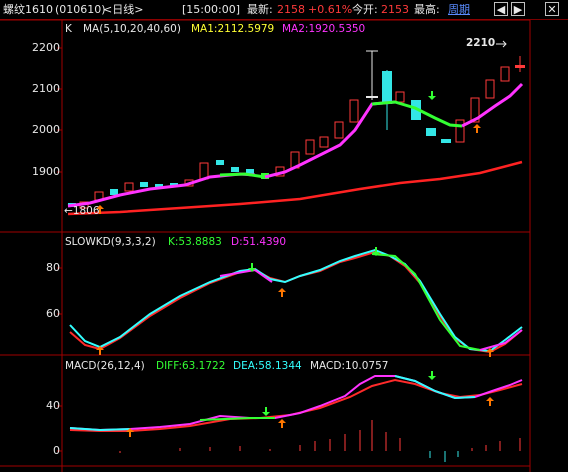  I want to click on macd-dea-line, so click(296, 405).